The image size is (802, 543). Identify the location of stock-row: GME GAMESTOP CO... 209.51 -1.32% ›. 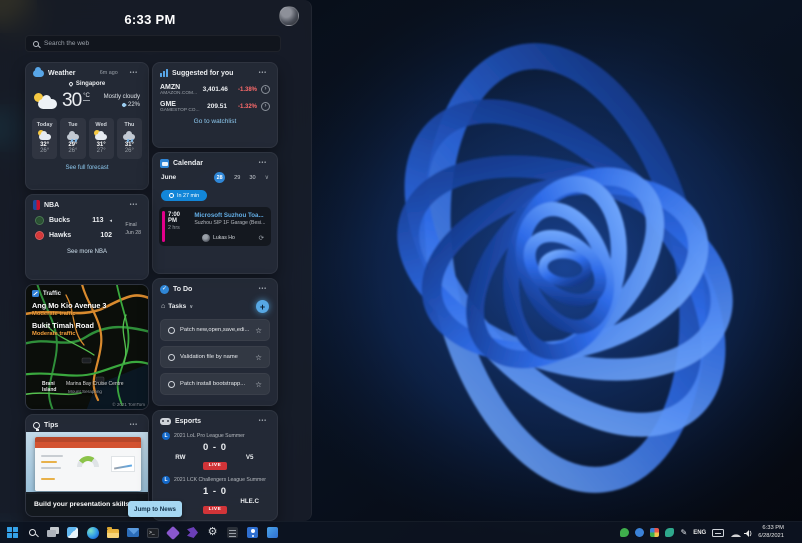
(215, 106).